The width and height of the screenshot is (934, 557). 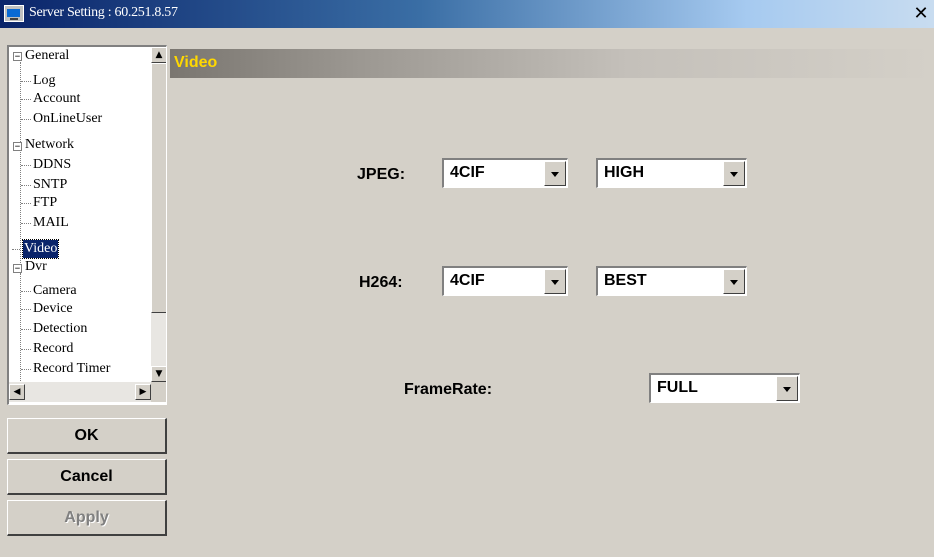 What do you see at coordinates (624, 172) in the screenshot?
I see `jpeg-quality-value: HIGH` at bounding box center [624, 172].